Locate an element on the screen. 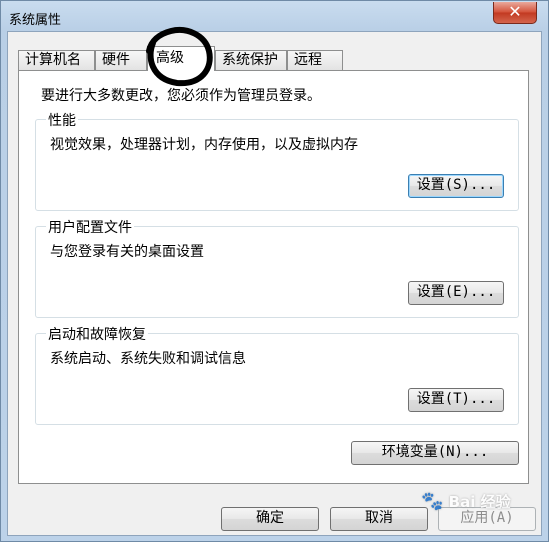 The height and width of the screenshot is (542, 549). window-title: 系统属性 is located at coordinates (35, 20).